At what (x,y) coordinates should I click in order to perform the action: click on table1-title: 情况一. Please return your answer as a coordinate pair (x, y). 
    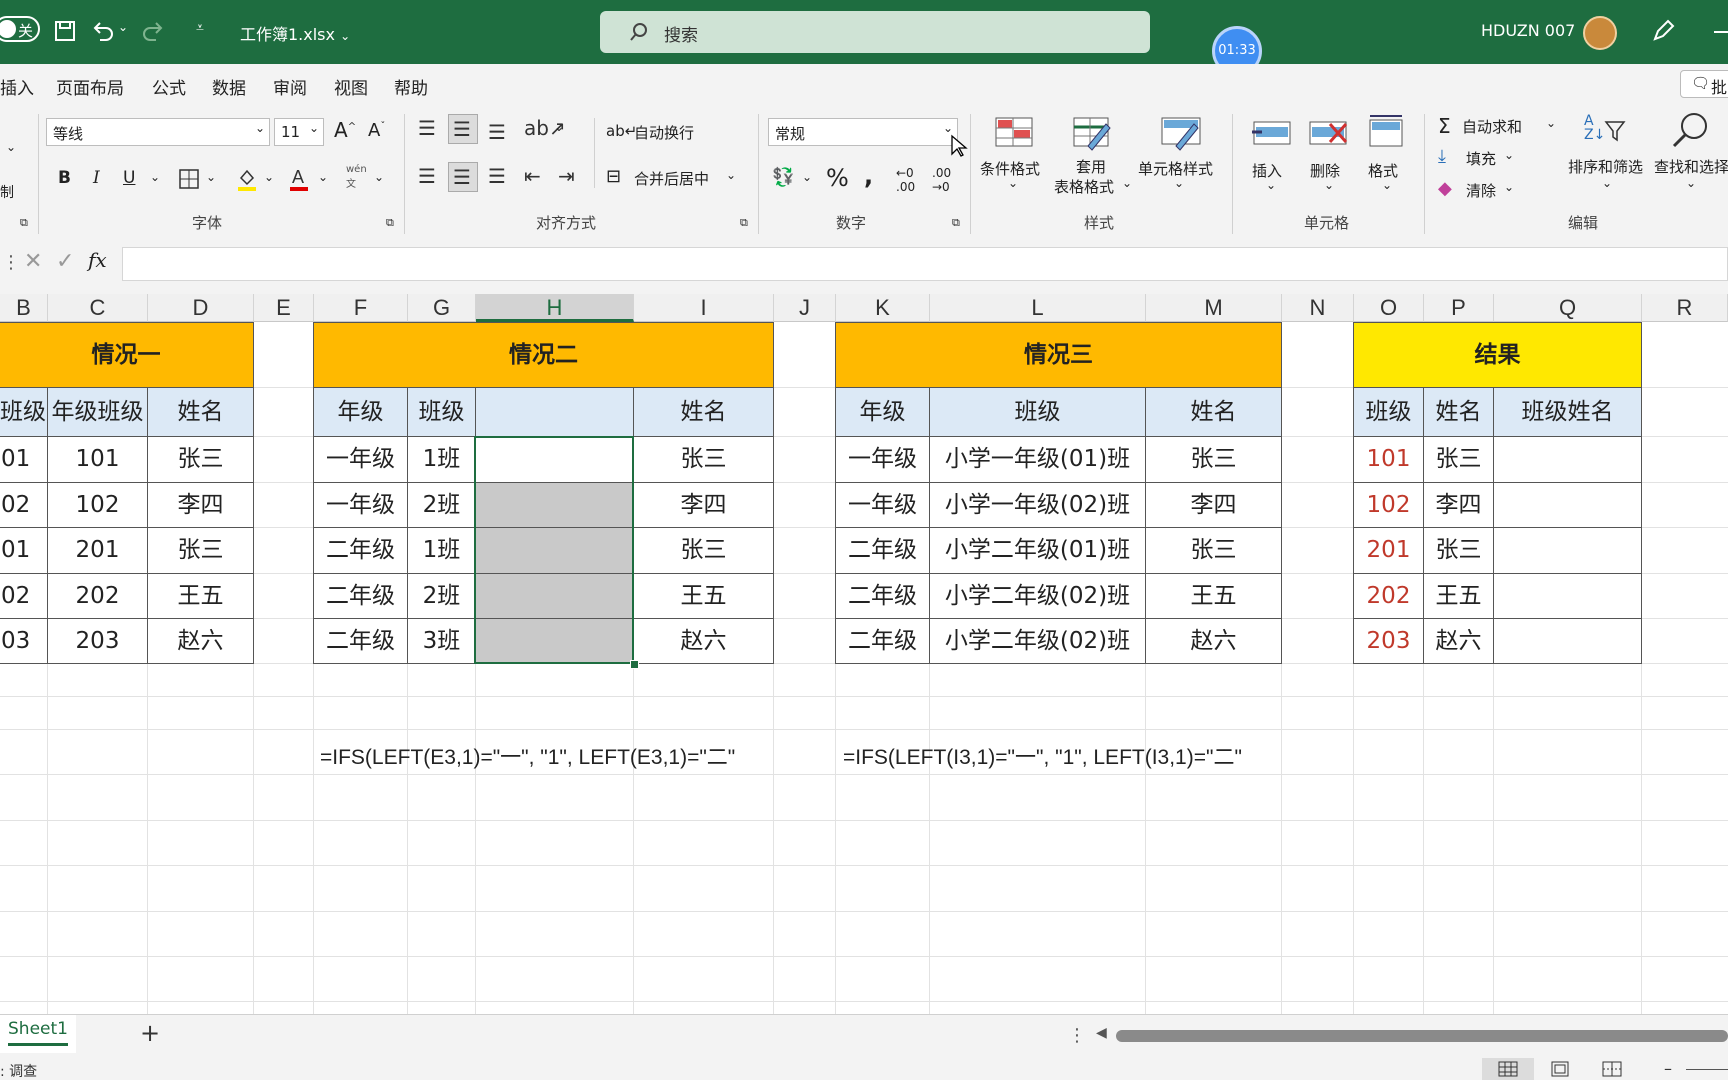
    Looking at the image, I should click on (127, 355).